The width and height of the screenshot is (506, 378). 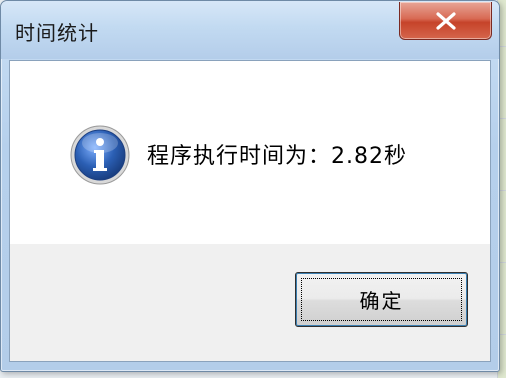 I want to click on close-icon, so click(x=446, y=20).